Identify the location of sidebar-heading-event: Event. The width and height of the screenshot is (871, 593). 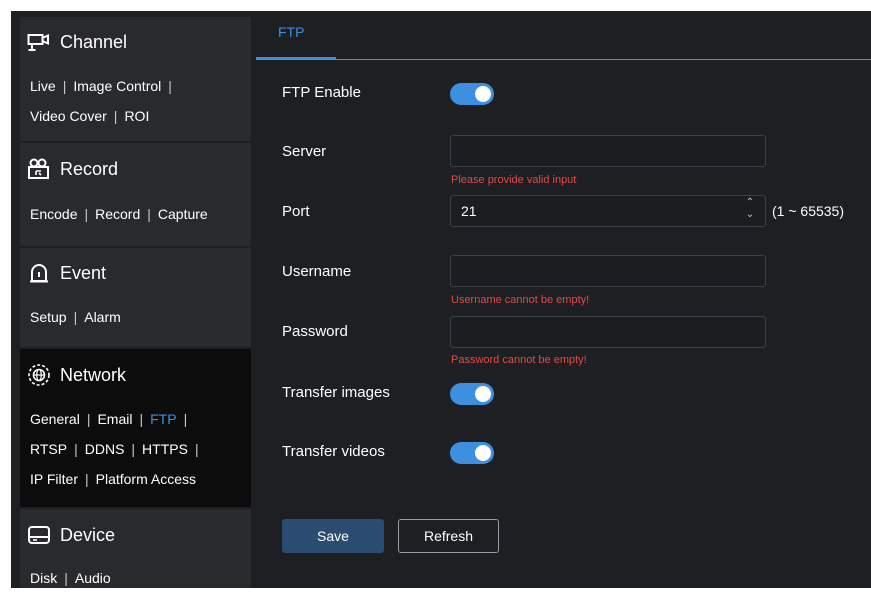
(66, 273).